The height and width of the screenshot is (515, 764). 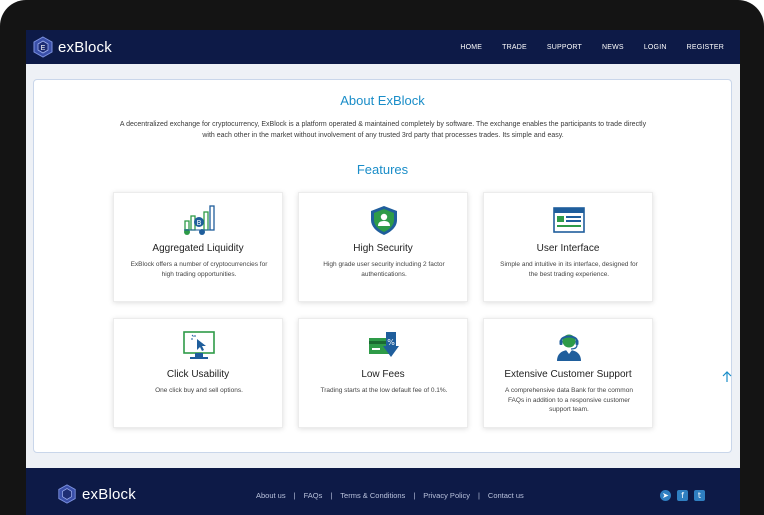 I want to click on feature-title: Click Usability, so click(x=198, y=374).